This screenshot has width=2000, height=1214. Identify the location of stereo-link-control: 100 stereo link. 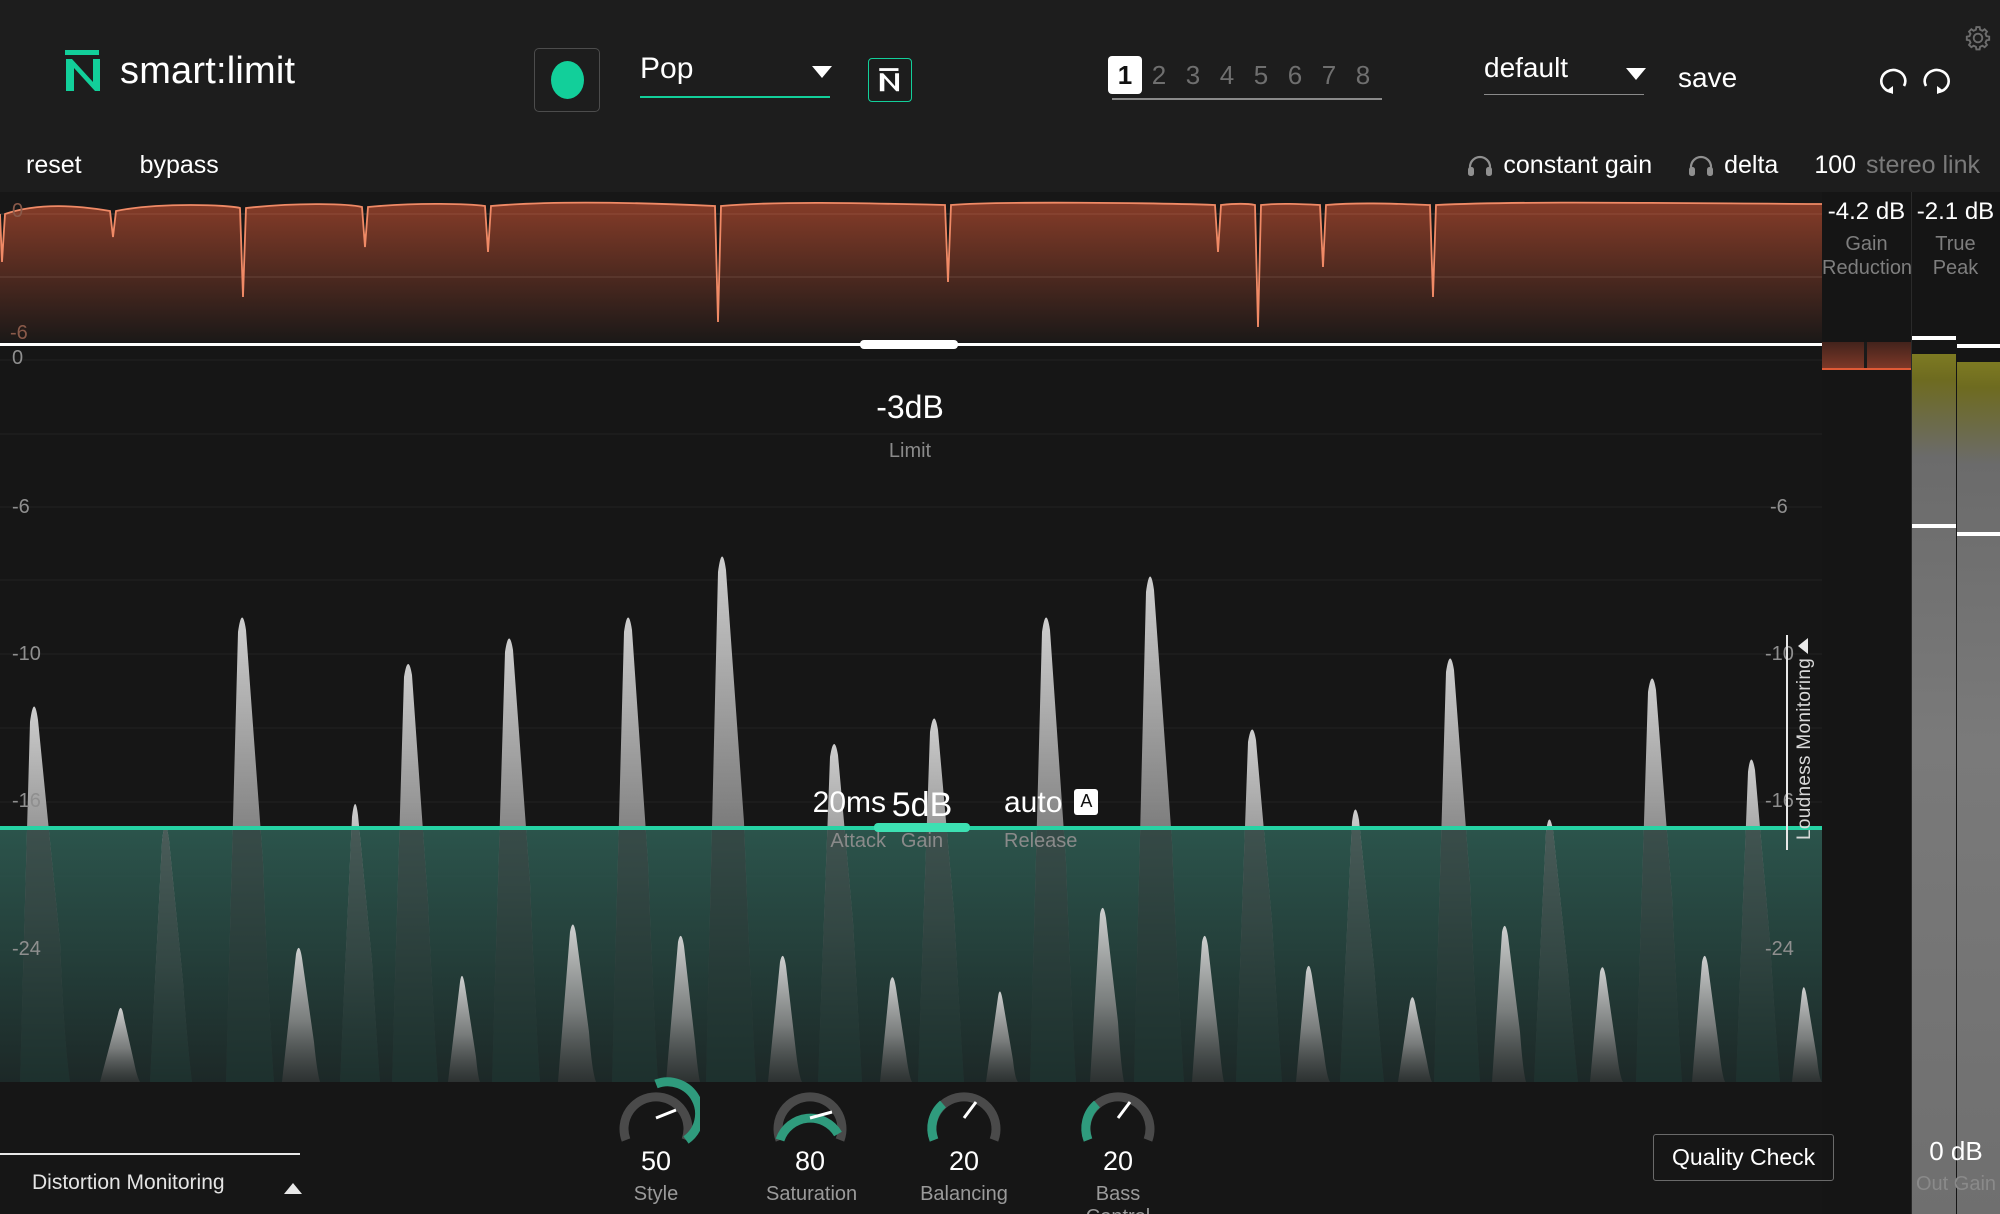
(1897, 165).